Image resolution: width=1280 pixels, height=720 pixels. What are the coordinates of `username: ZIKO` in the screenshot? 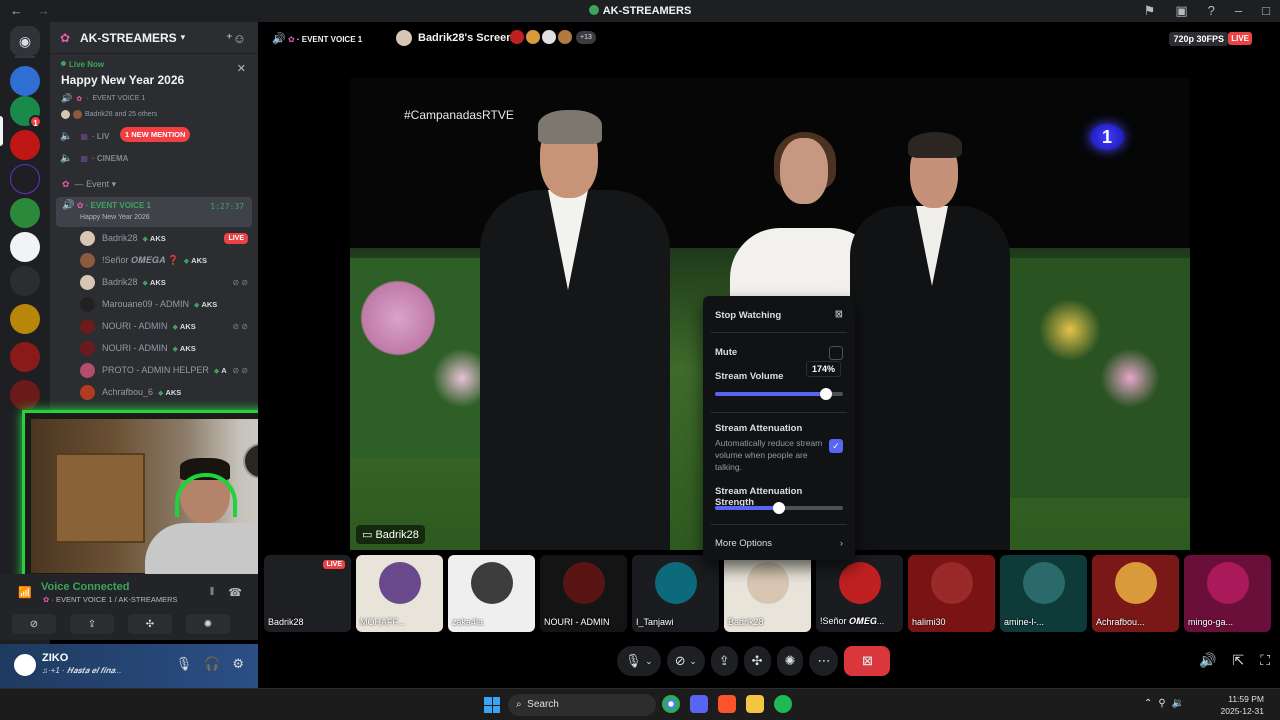 It's located at (55, 658).